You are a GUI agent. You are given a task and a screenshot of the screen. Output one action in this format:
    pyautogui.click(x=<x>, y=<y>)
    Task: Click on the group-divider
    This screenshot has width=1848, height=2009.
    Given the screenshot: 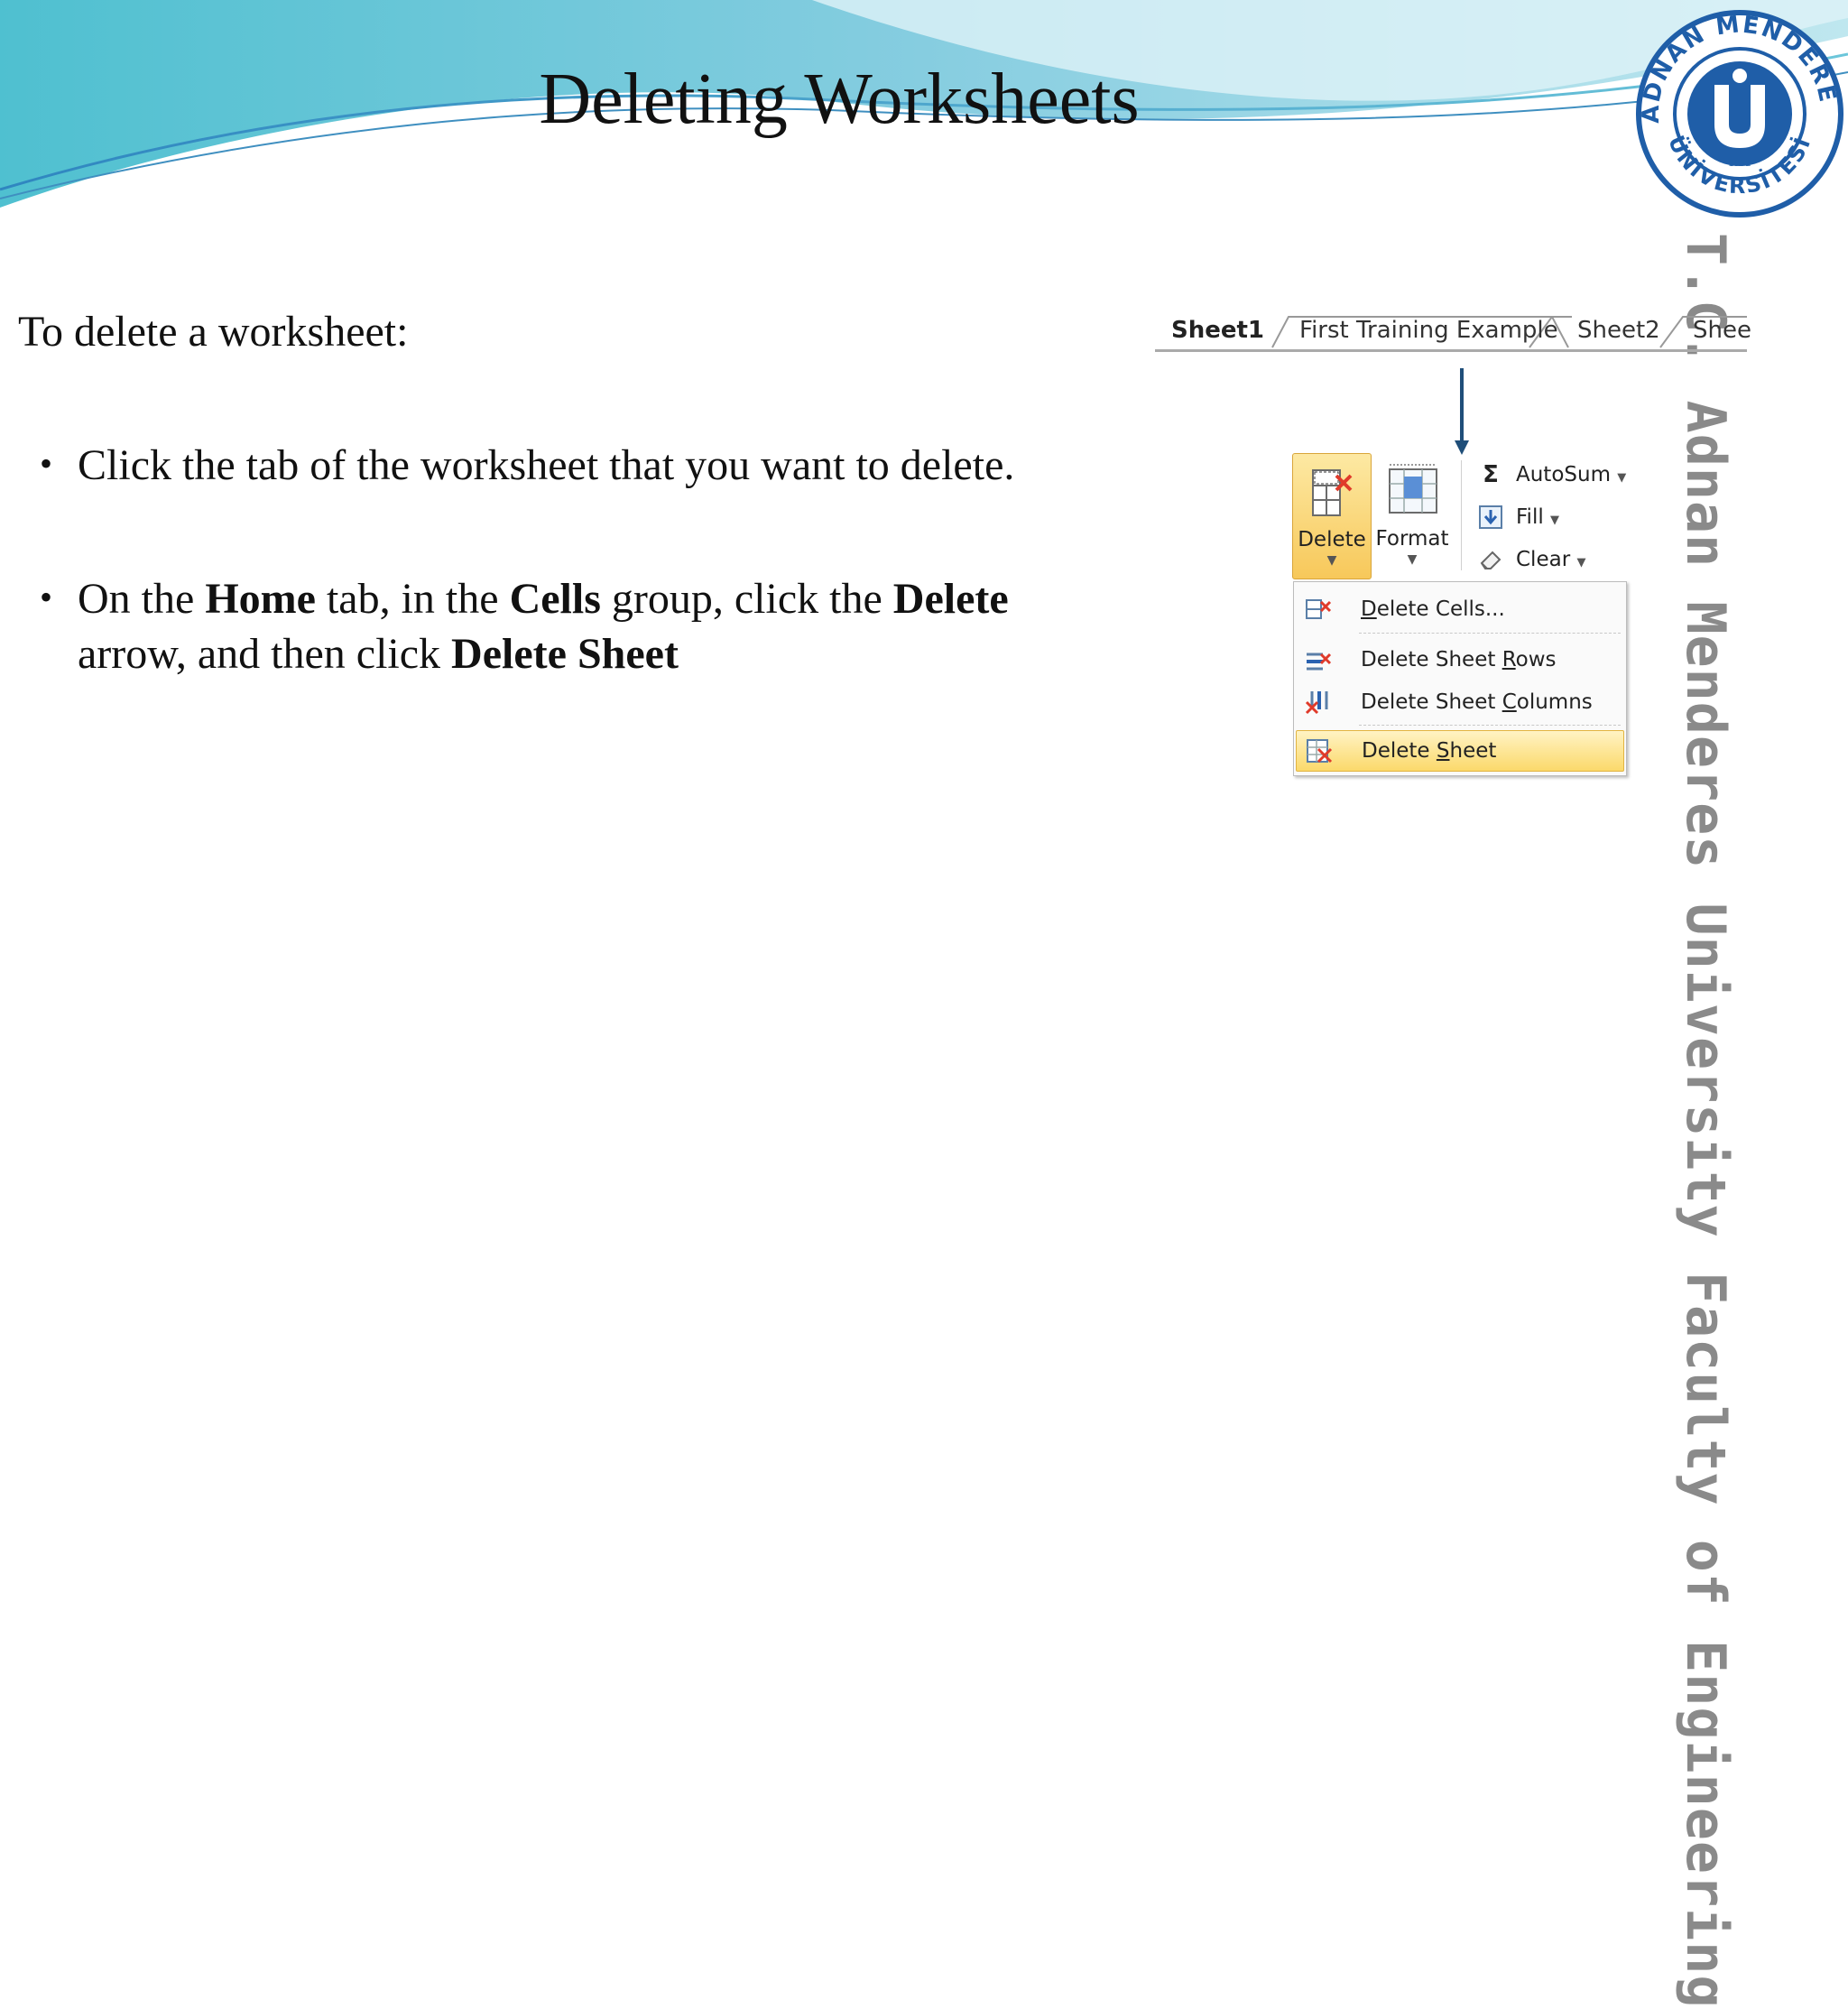 What is the action you would take?
    pyautogui.click(x=1461, y=515)
    